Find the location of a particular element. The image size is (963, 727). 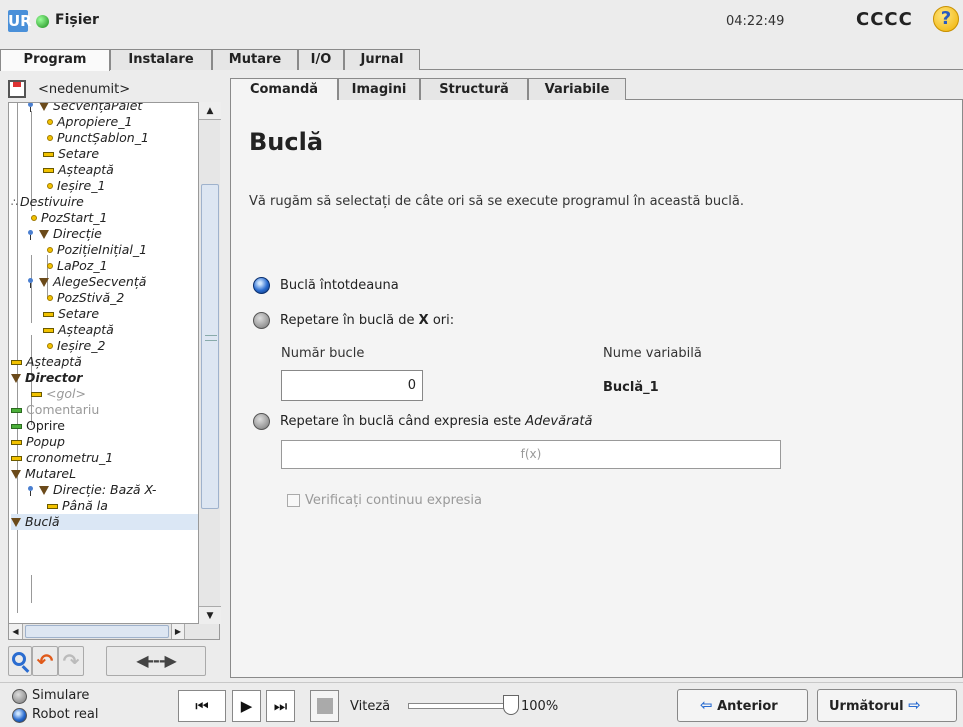

speed-label: Viteză is located at coordinates (370, 706).